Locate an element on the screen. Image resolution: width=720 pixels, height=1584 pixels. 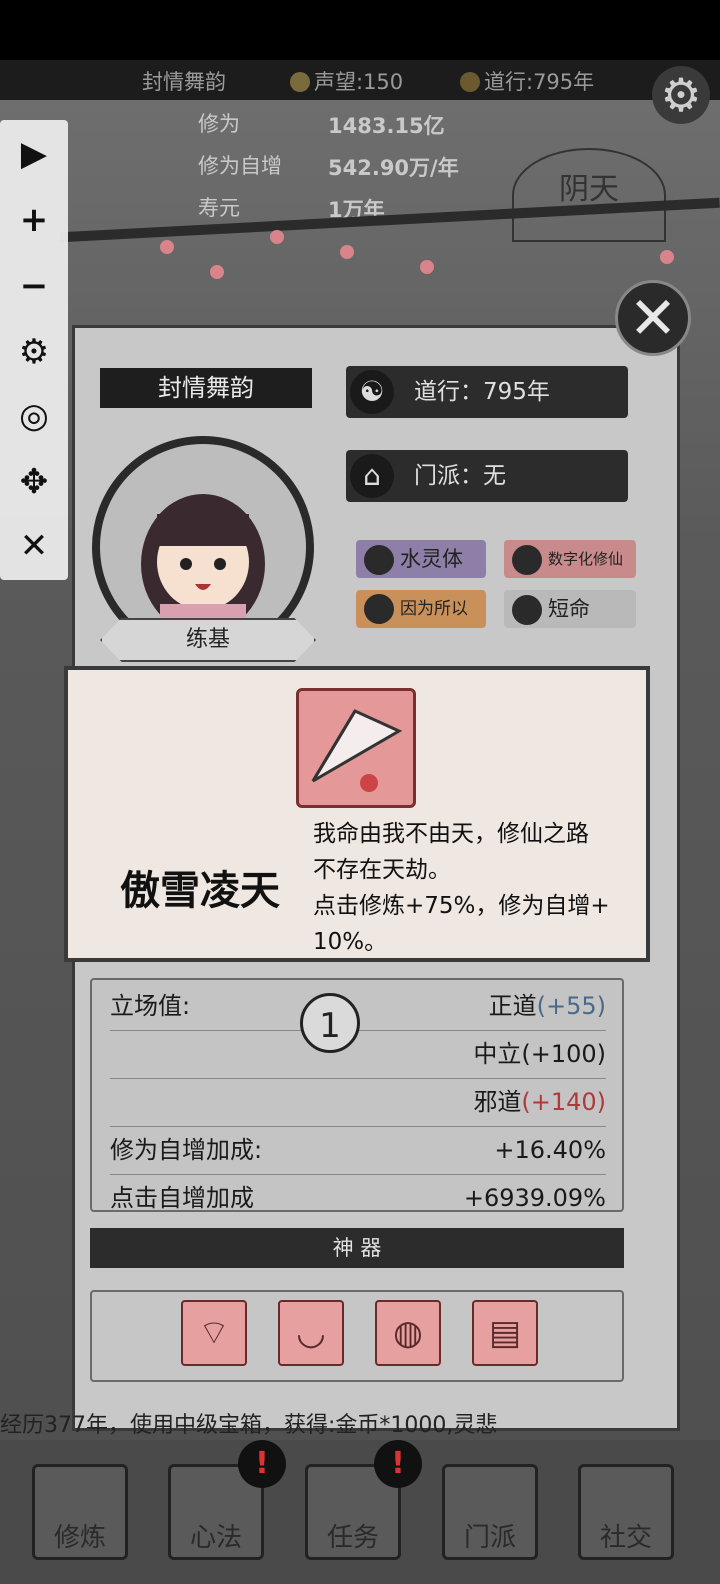
nav-cultivate: 修炼 is located at coordinates (80, 1512).